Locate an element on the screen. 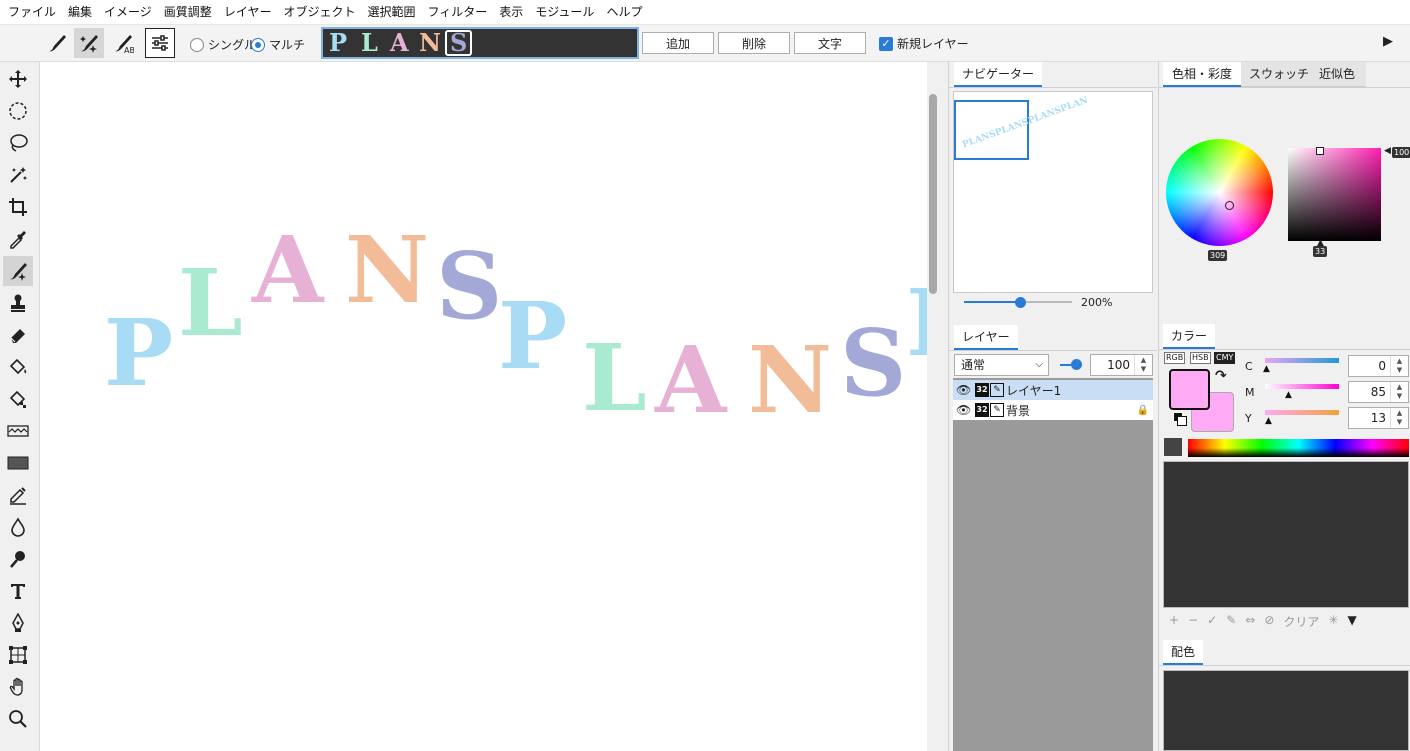 This screenshot has height=751, width=1410. tab-similar-colors: 近似色 is located at coordinates (1337, 74).